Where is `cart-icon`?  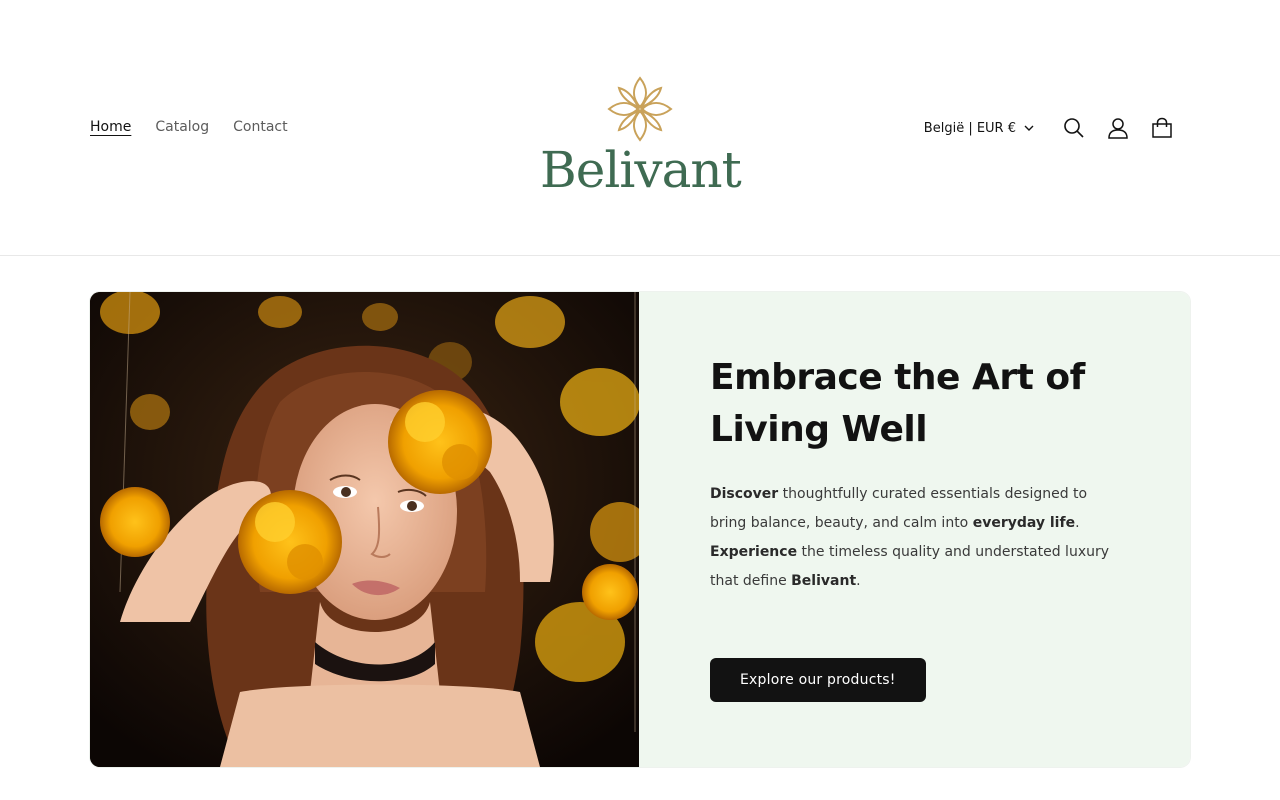 cart-icon is located at coordinates (1162, 127).